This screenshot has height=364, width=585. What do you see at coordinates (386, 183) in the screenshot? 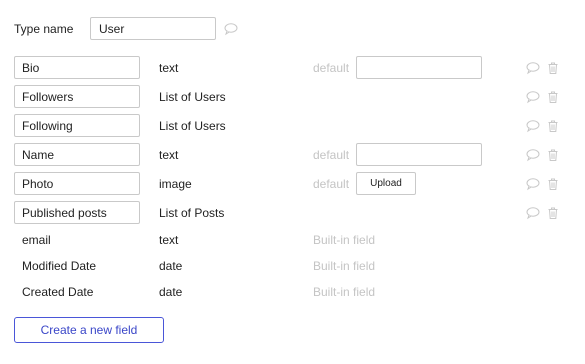
I see `upload-button: Upload` at bounding box center [386, 183].